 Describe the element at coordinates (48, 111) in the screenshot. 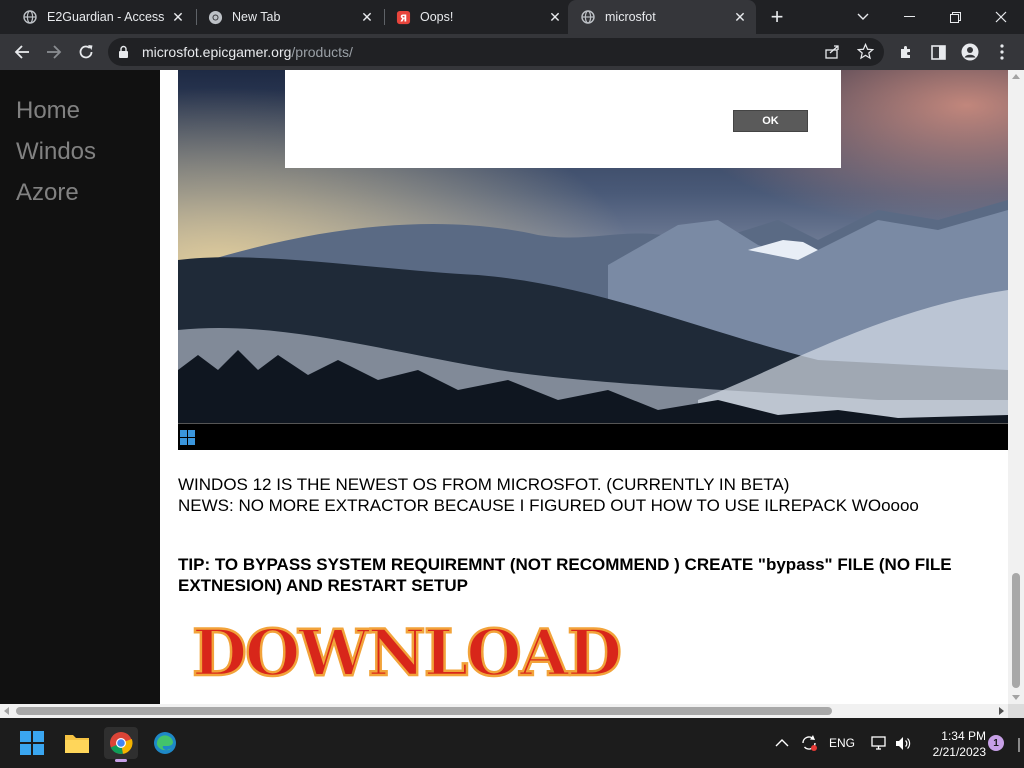

I see `sidebar-item-home: Home` at that location.